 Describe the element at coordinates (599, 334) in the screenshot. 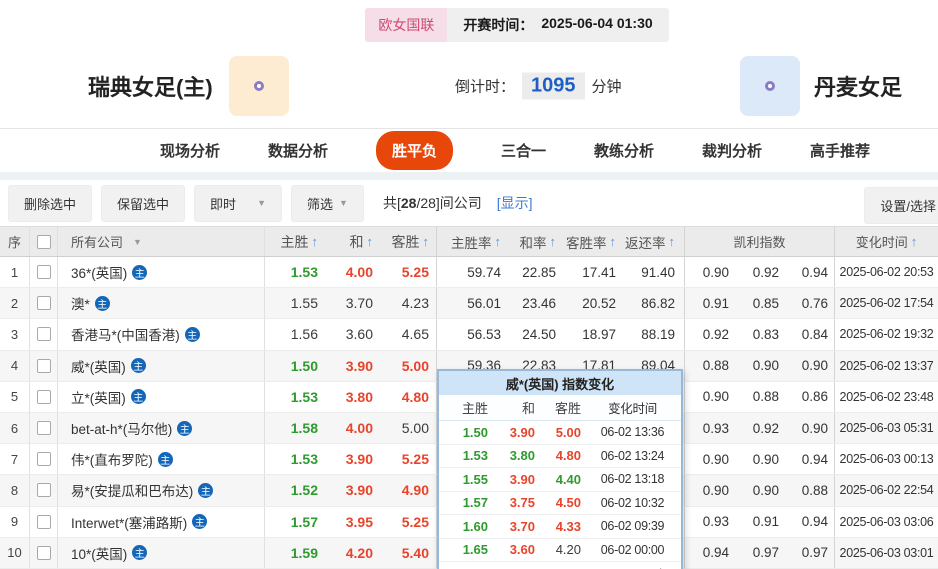

I see `away-rate: 18.97` at that location.